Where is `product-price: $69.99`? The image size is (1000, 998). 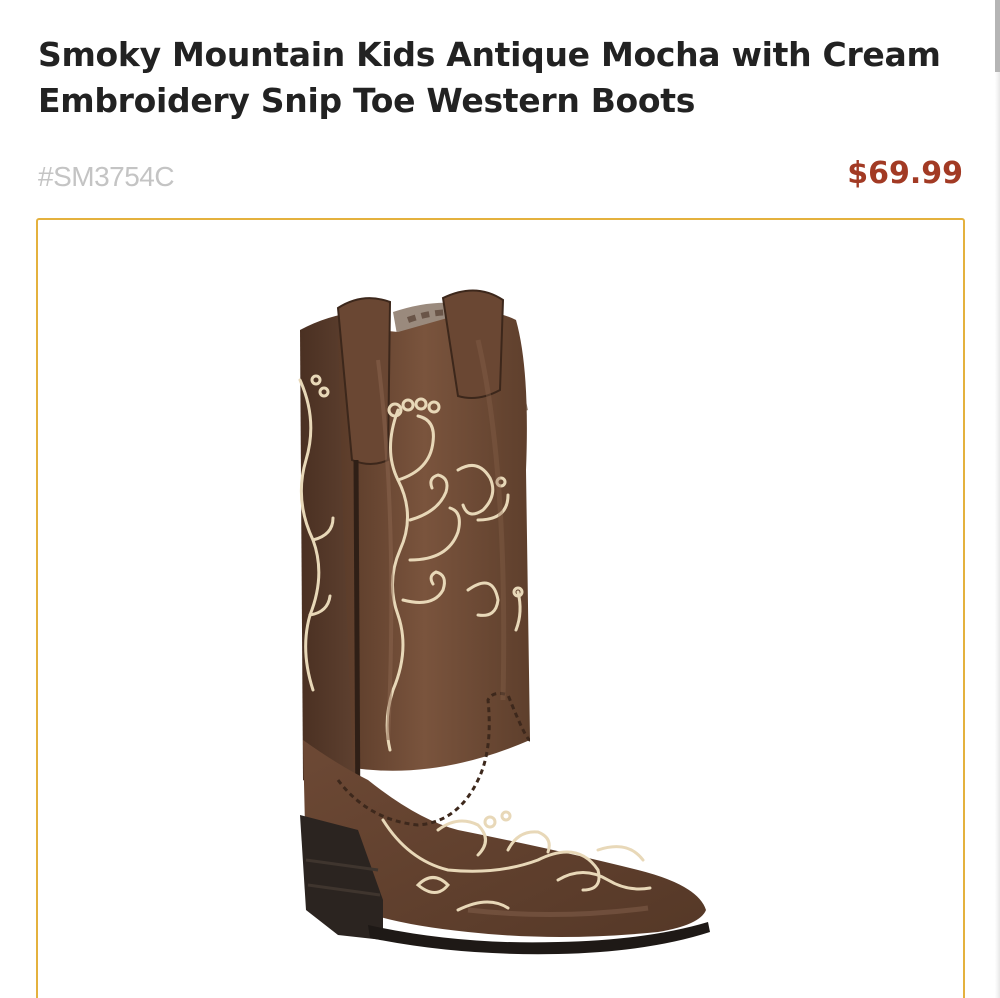 product-price: $69.99 is located at coordinates (905, 173).